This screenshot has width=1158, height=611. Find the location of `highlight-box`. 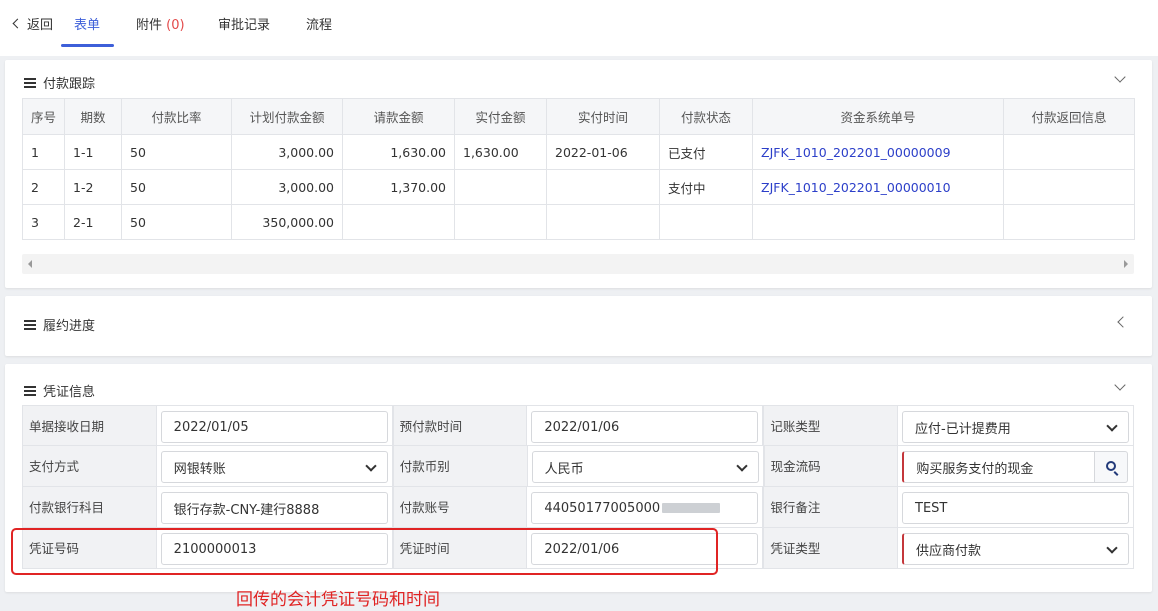

highlight-box is located at coordinates (364, 551).